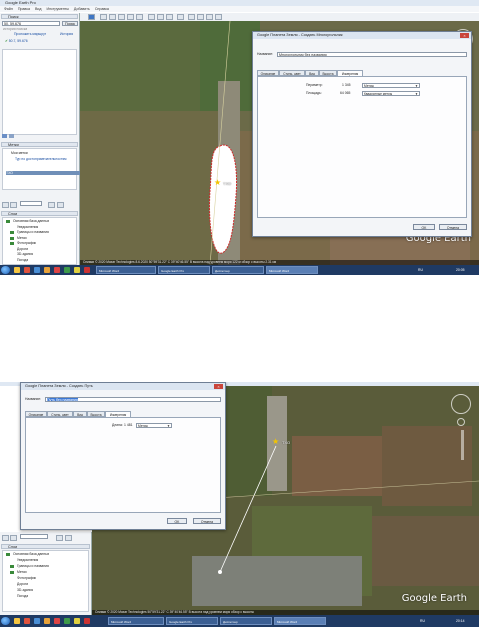 The width and height of the screenshot is (479, 627). I want to click on overlay-icon, so click(130, 17).